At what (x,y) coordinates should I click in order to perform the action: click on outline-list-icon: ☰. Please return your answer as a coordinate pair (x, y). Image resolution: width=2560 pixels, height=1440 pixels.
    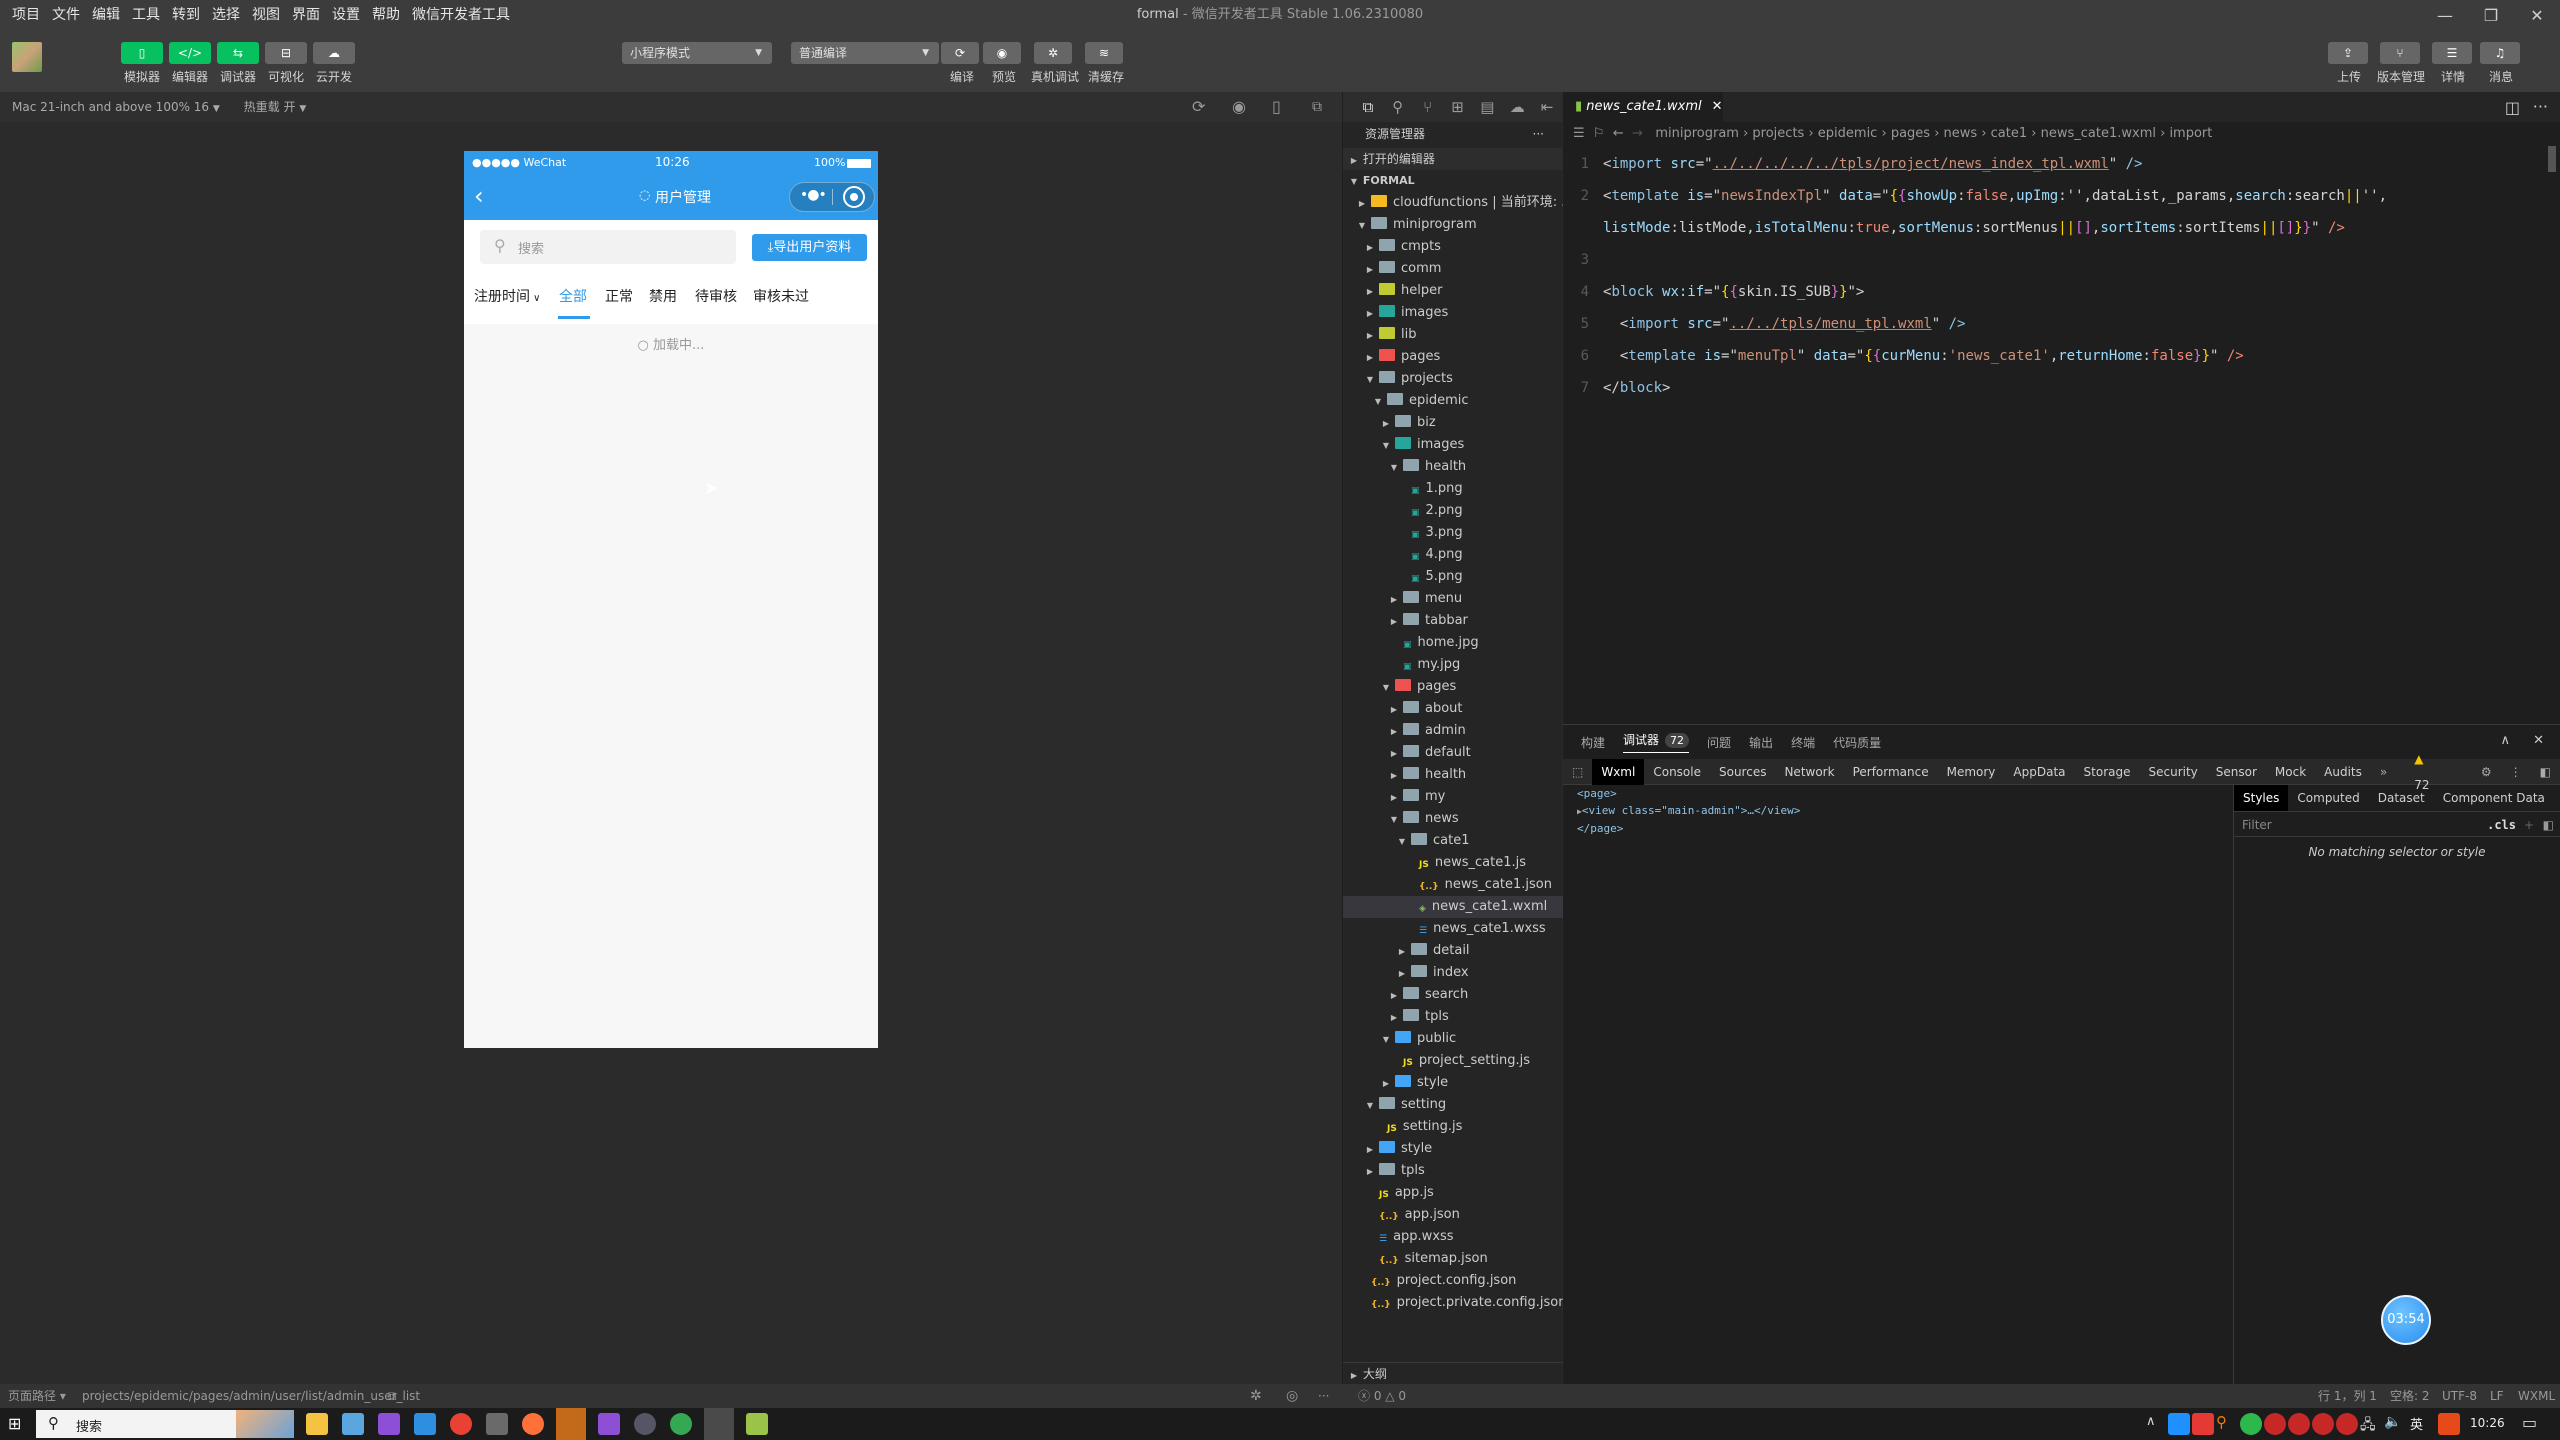
    Looking at the image, I should click on (1579, 133).